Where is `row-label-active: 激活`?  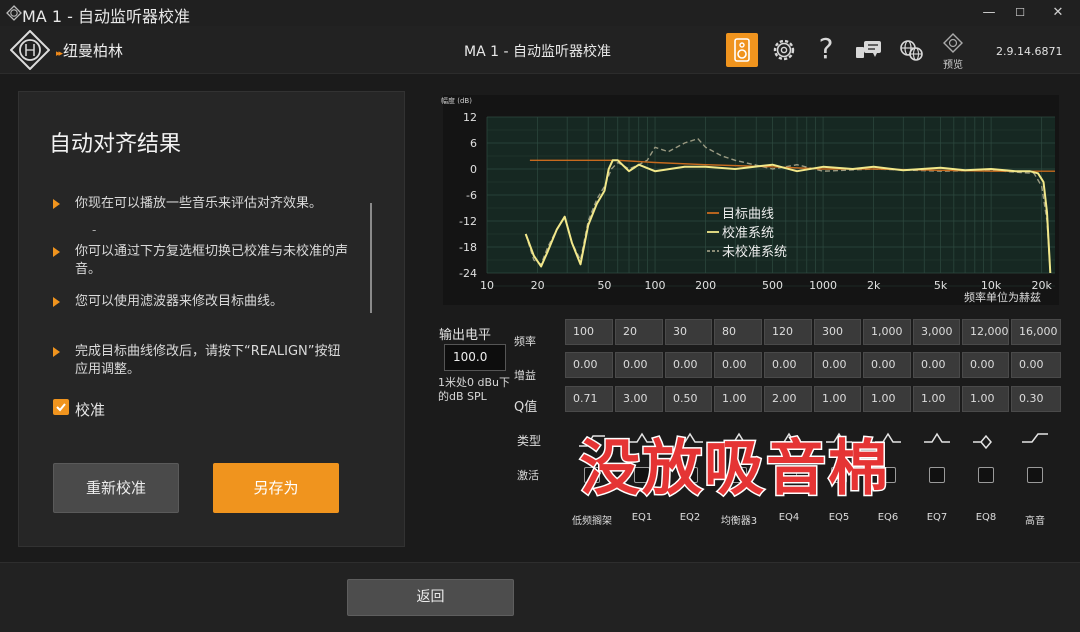
row-label-active: 激活 is located at coordinates (528, 475).